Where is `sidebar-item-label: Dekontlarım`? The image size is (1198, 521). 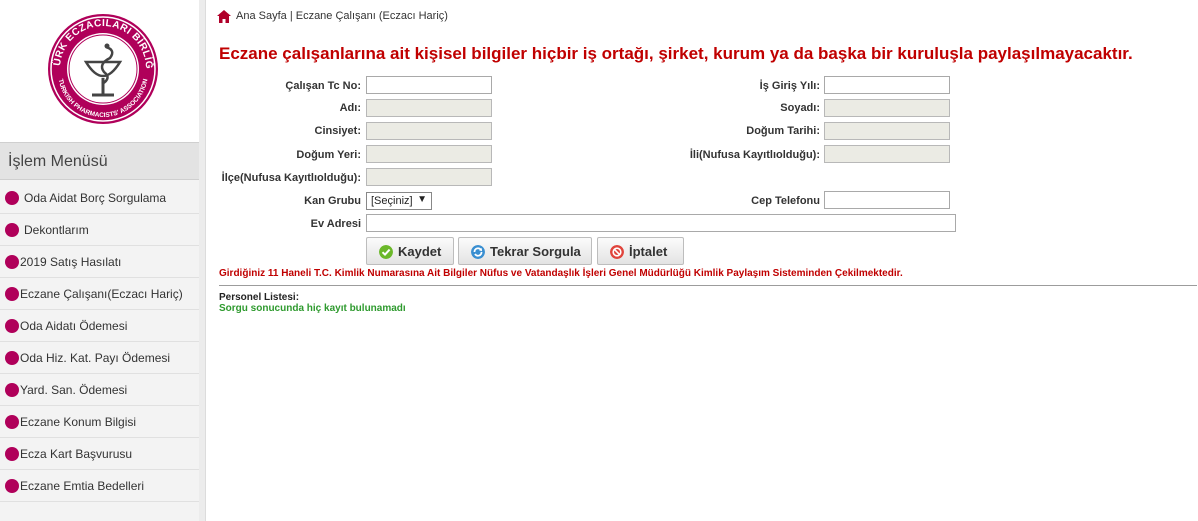
sidebar-item-label: Dekontlarım is located at coordinates (56, 230).